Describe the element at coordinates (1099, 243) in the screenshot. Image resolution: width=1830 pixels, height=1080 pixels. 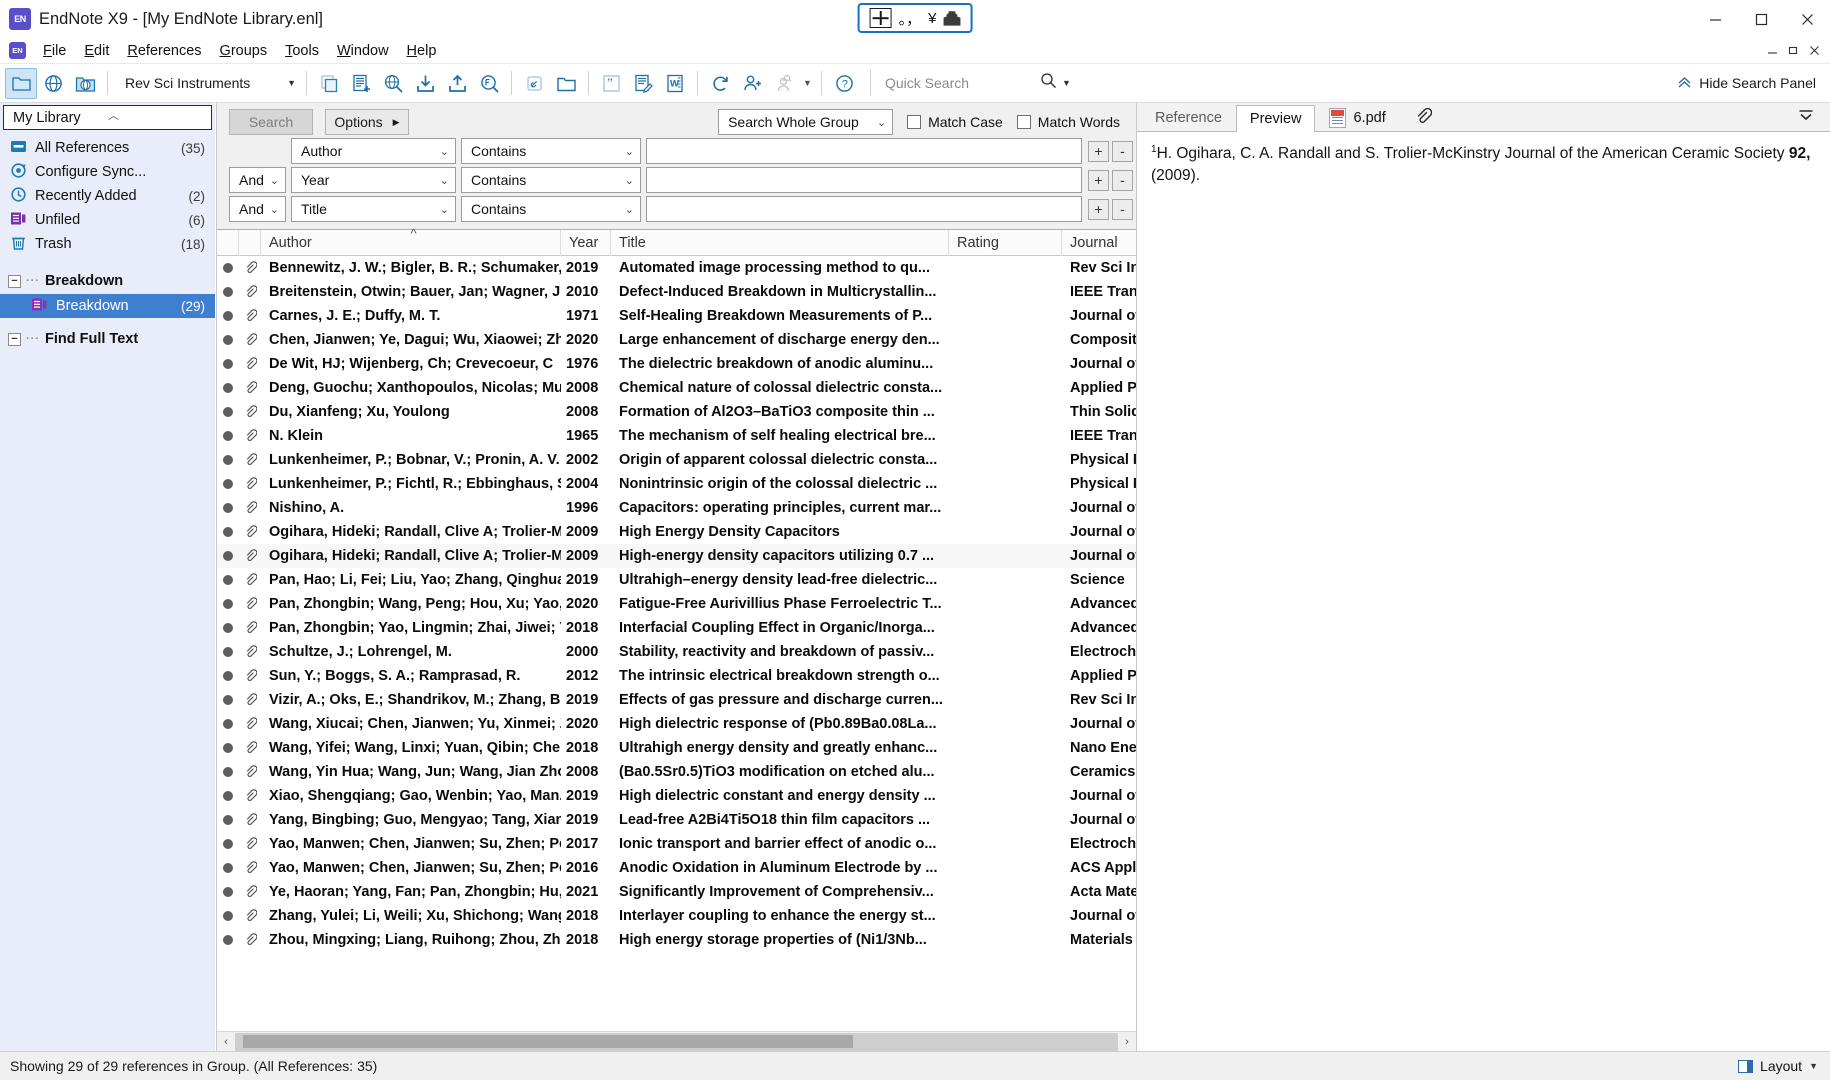
I see `column-header-journal: Journal` at that location.